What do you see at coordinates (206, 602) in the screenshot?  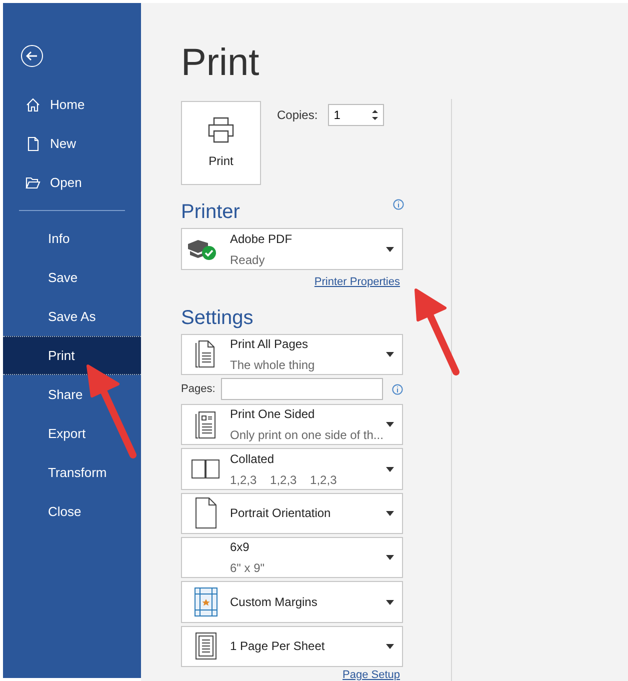 I see `margins-icon` at bounding box center [206, 602].